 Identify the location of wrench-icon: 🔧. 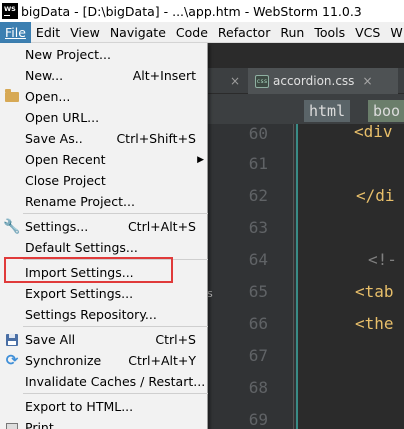
(12, 226).